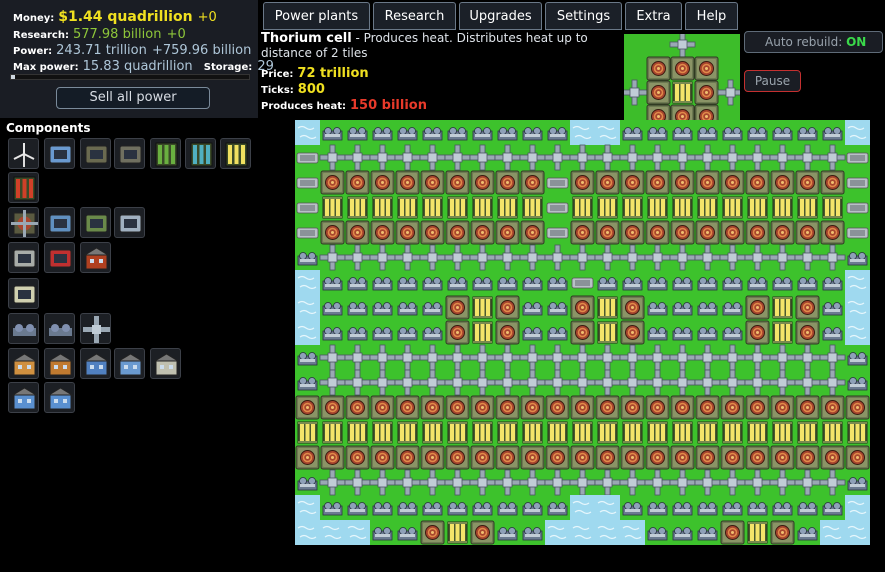  What do you see at coordinates (59, 328) in the screenshot?
I see `heat-distributor-b-icon` at bounding box center [59, 328].